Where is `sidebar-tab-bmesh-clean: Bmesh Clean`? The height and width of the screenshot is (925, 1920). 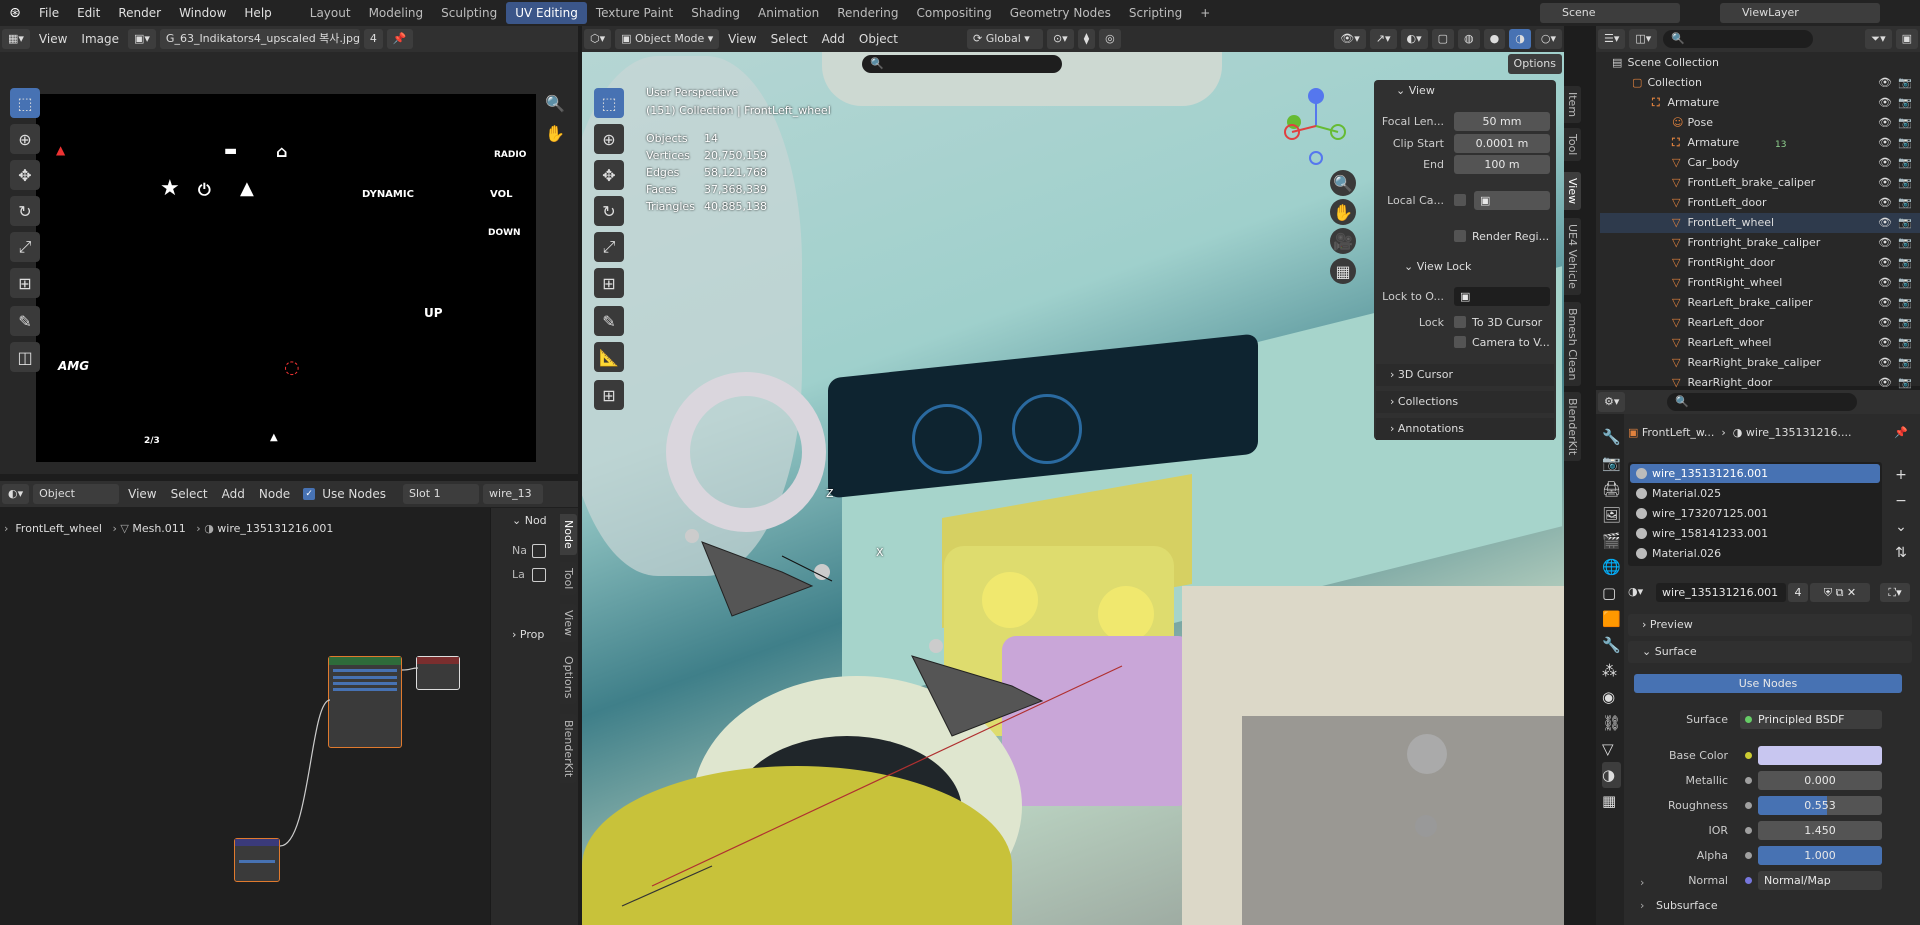
sidebar-tab-bmesh-clean: Bmesh Clean is located at coordinates (1572, 344).